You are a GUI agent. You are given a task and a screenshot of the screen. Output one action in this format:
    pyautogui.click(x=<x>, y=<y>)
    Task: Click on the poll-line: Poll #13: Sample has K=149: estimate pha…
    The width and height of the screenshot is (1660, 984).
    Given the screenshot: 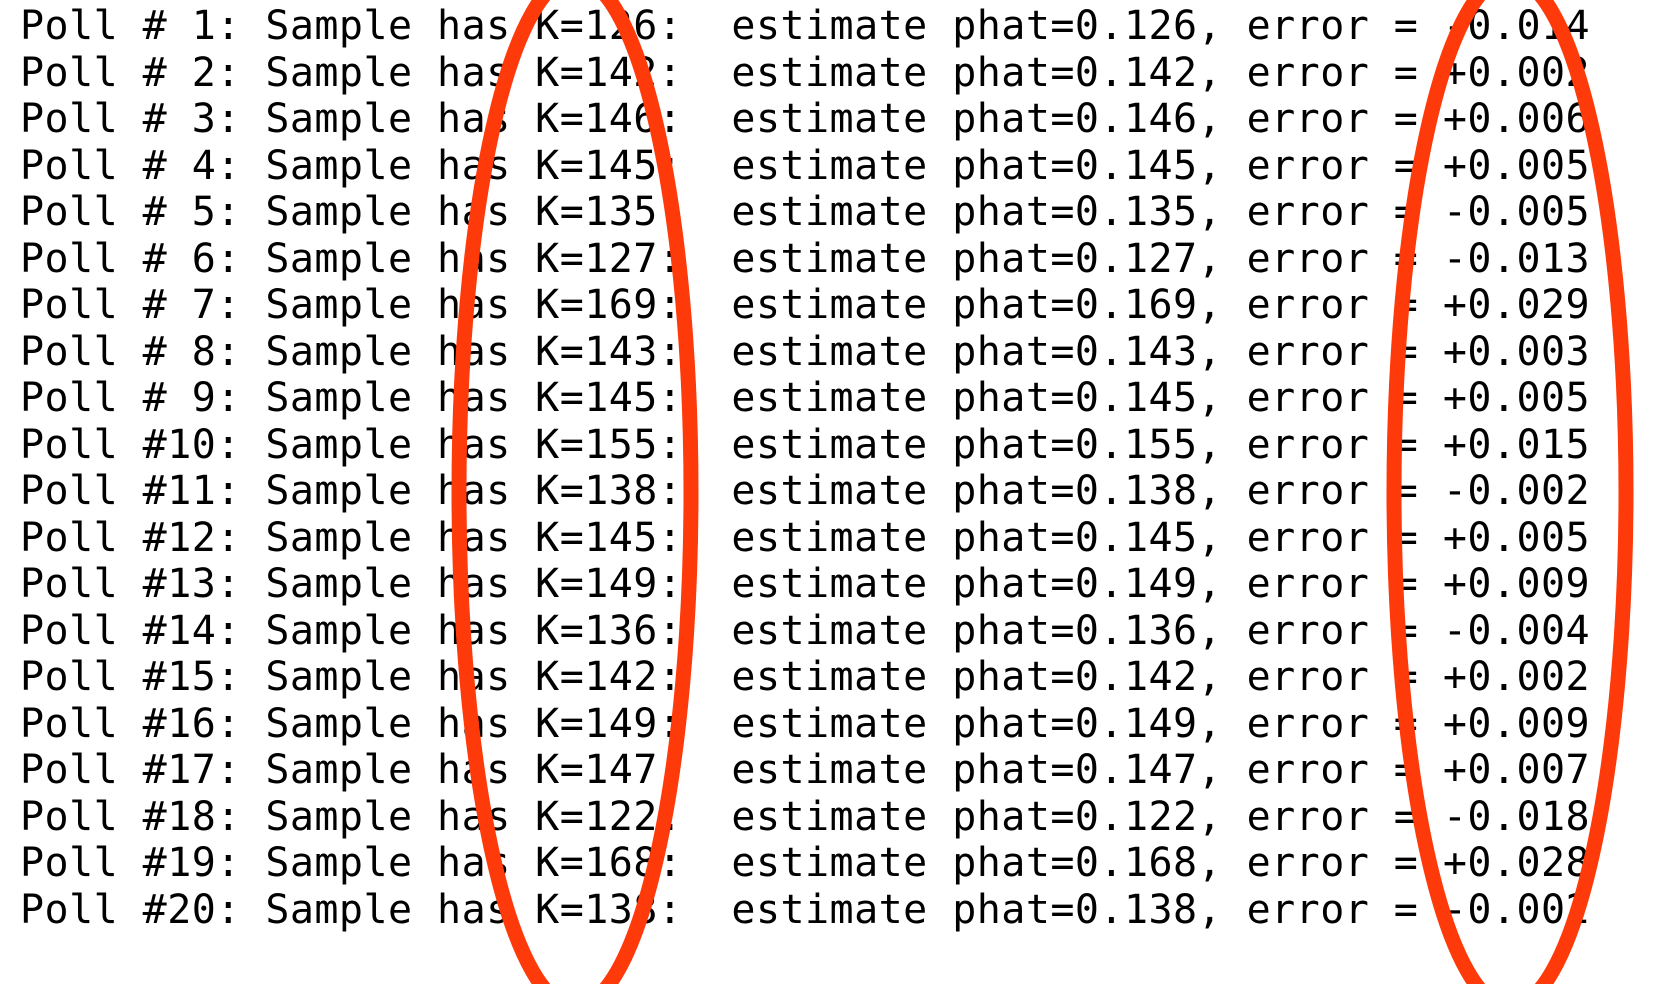 What is the action you would take?
    pyautogui.click(x=805, y=584)
    